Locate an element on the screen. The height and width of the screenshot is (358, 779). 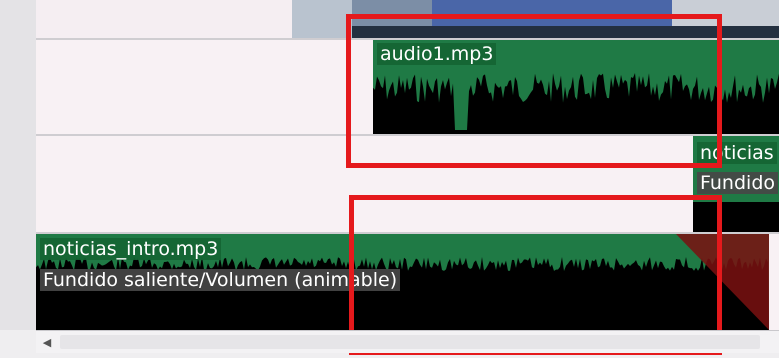
clip-effect: Fundido saliente/Volumen (animable) is located at coordinates (220, 280).